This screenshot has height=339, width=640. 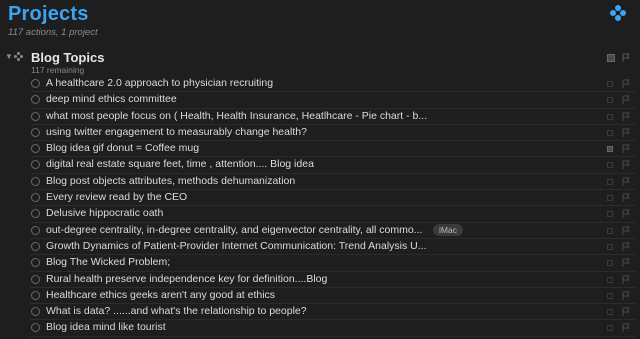 What do you see at coordinates (104, 213) in the screenshot?
I see `action-title: Delusive hippocratic oath` at bounding box center [104, 213].